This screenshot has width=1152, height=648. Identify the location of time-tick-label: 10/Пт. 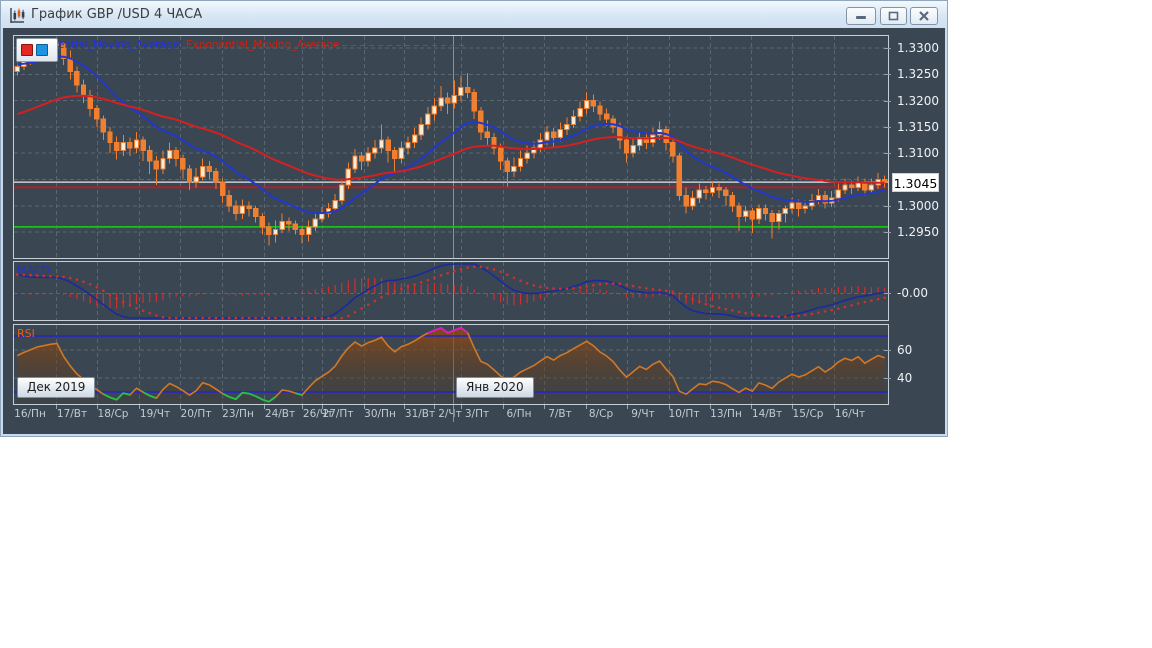
(684, 414).